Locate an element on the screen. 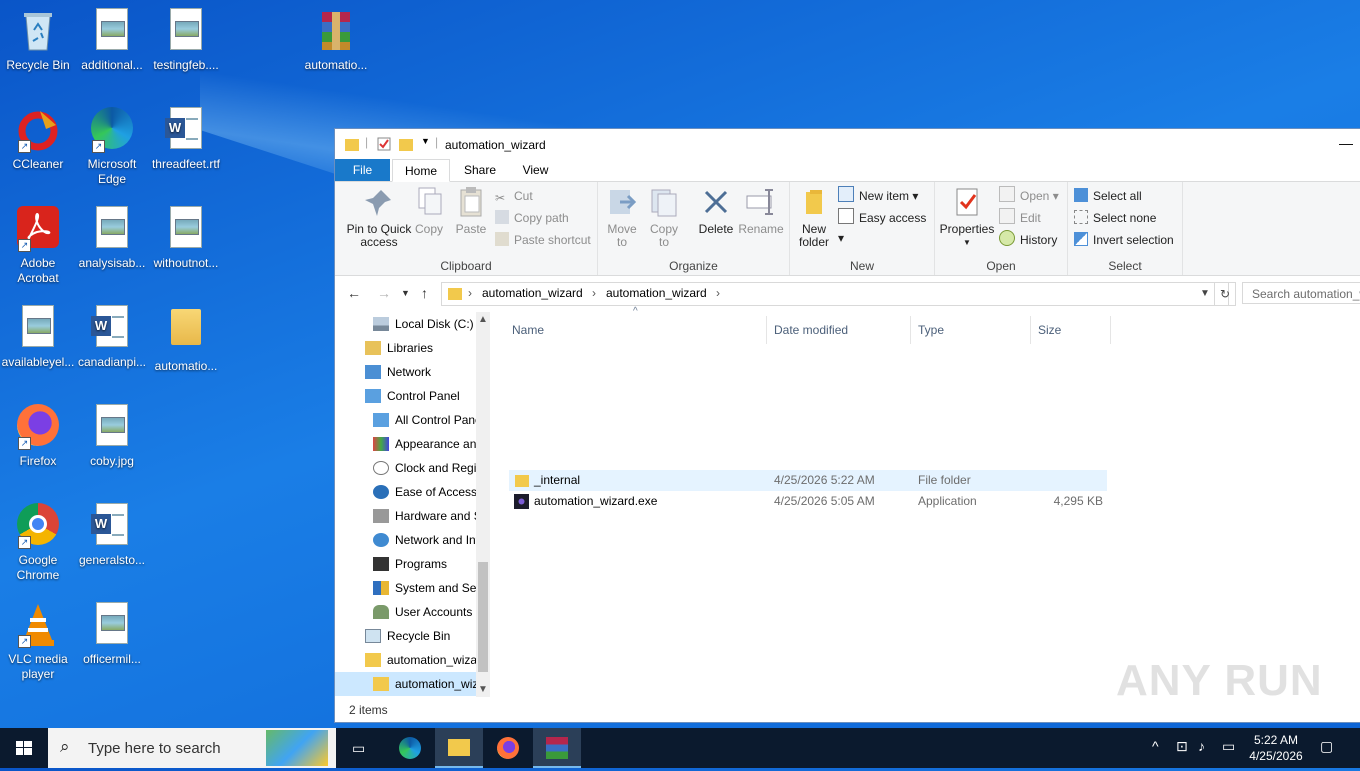  task-view-button: ▭ is located at coordinates (360, 748).